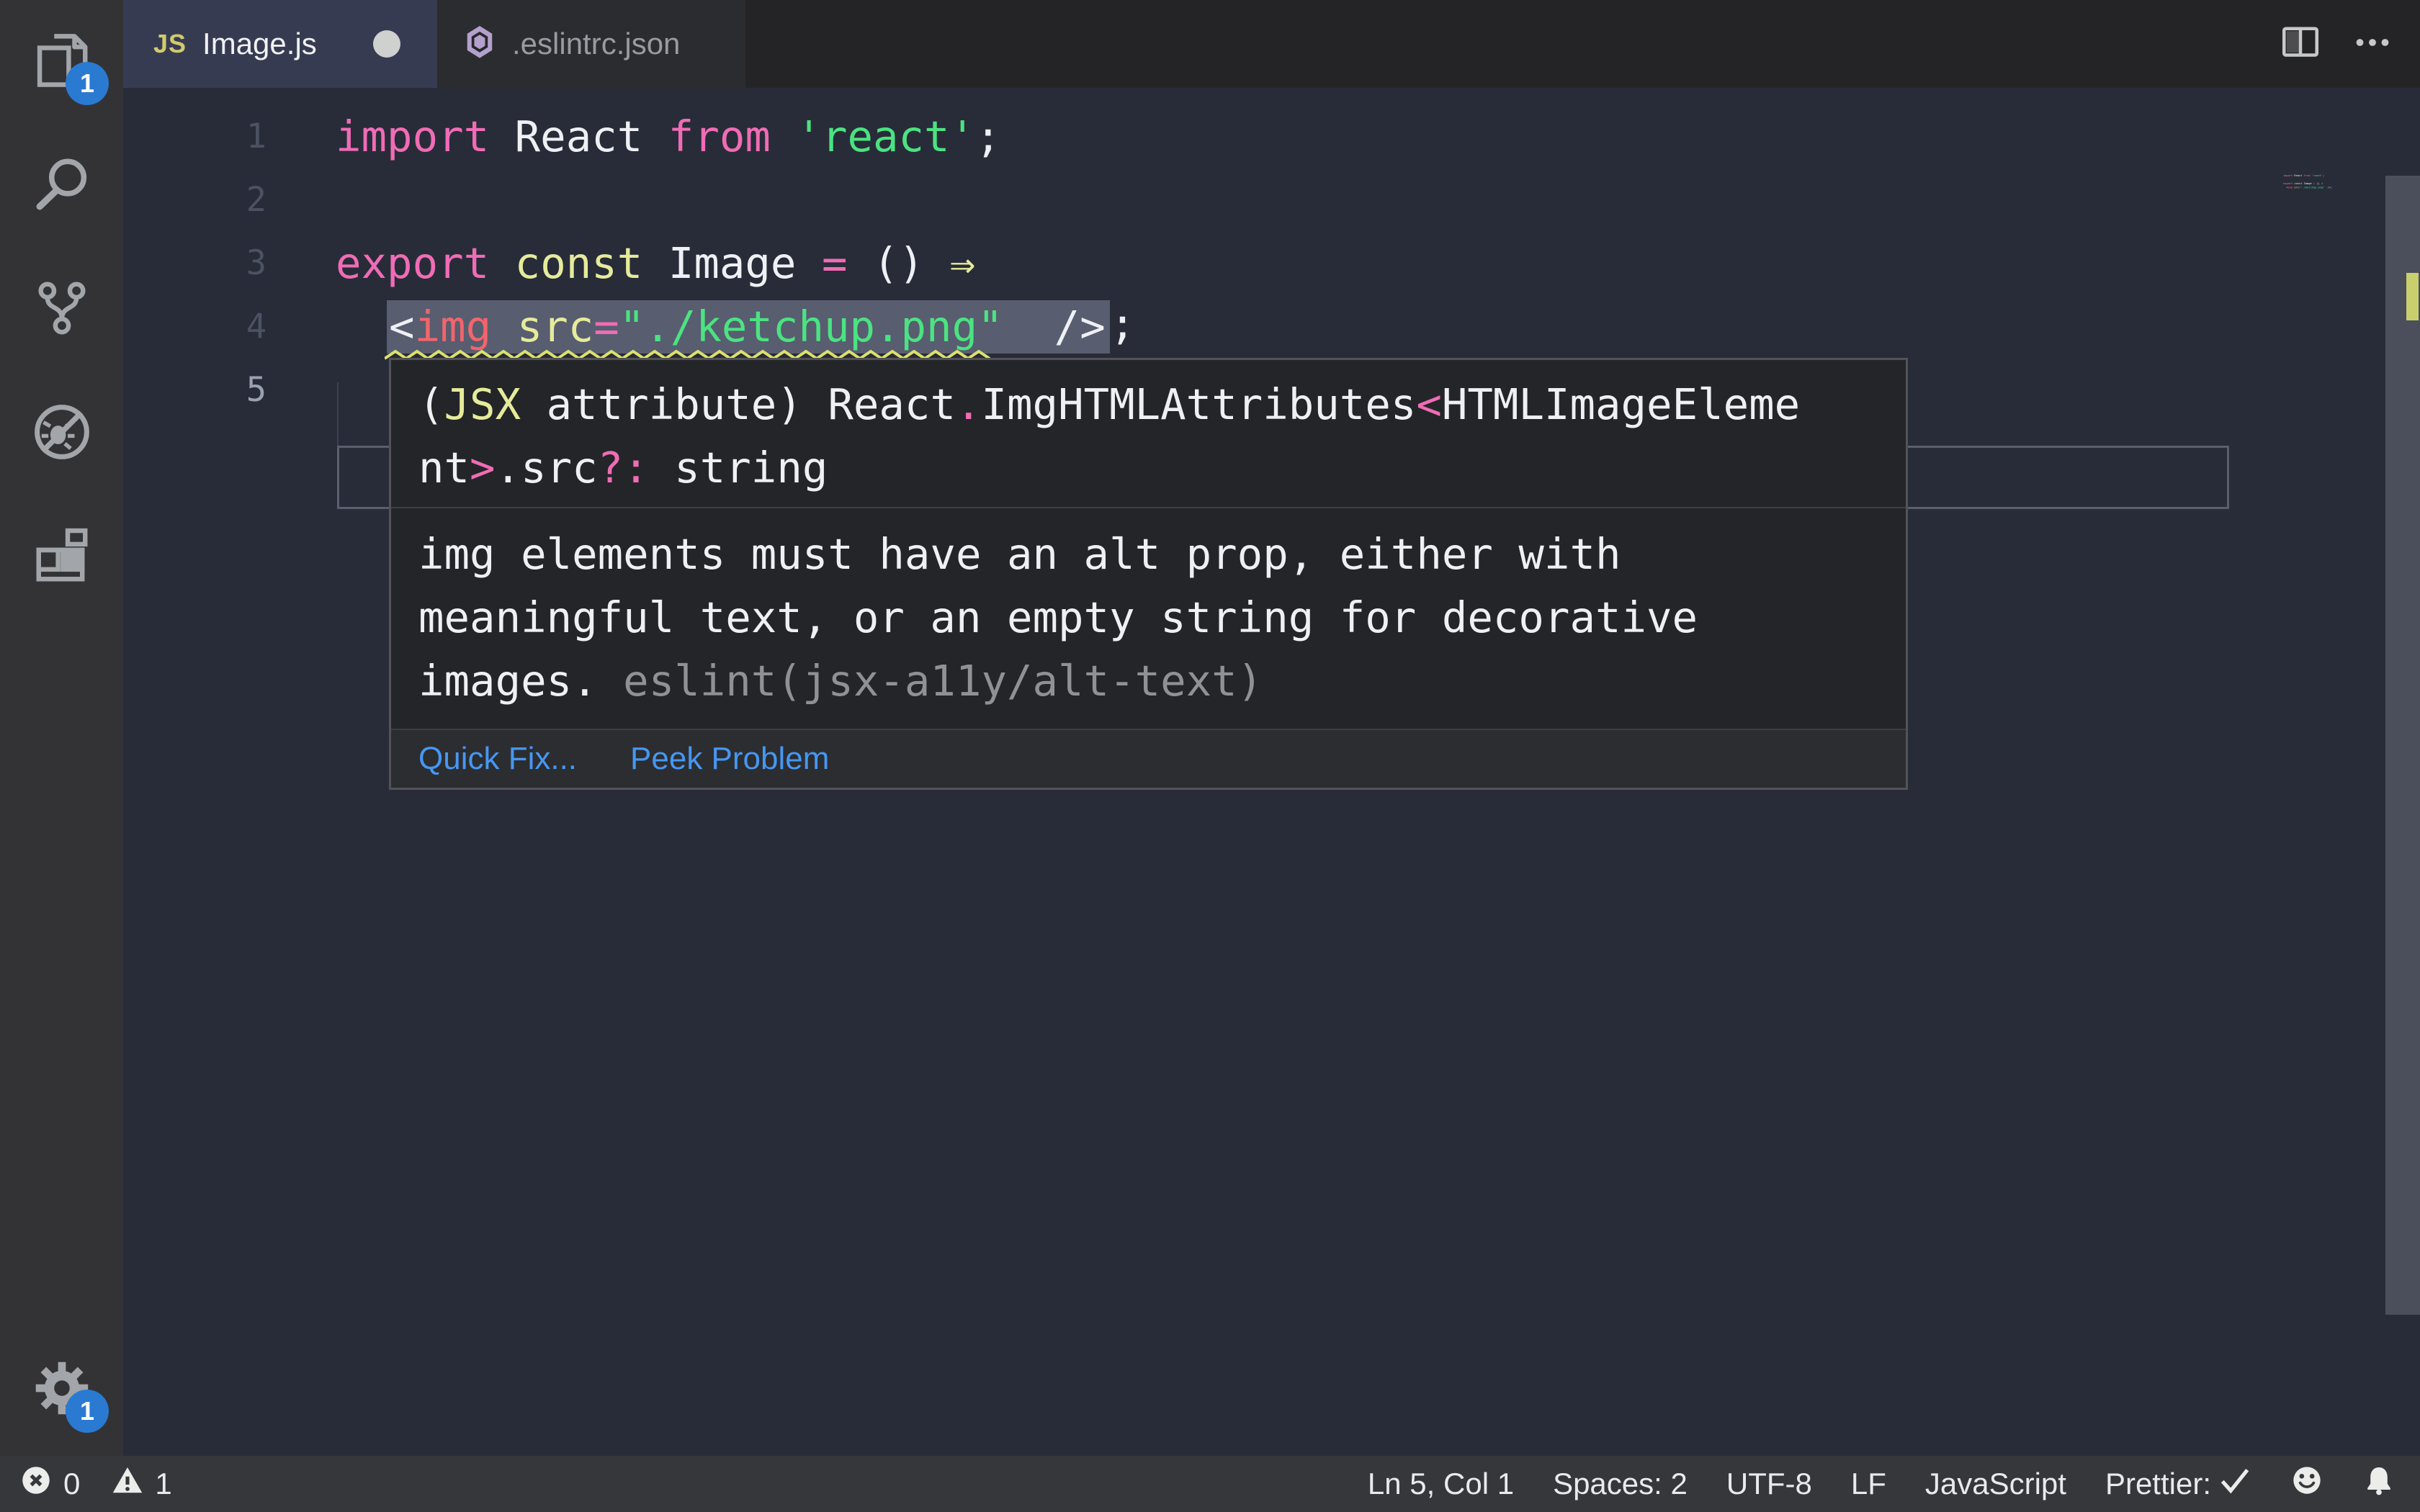 The width and height of the screenshot is (2420, 1512). I want to click on error-icon, so click(36, 1484).